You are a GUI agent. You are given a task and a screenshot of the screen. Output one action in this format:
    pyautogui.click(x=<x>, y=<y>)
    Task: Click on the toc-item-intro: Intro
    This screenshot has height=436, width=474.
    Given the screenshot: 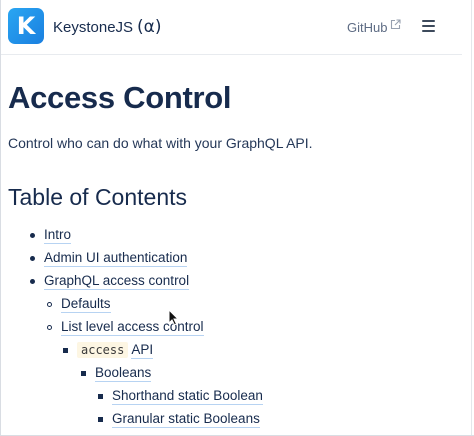 What is the action you would take?
    pyautogui.click(x=58, y=235)
    